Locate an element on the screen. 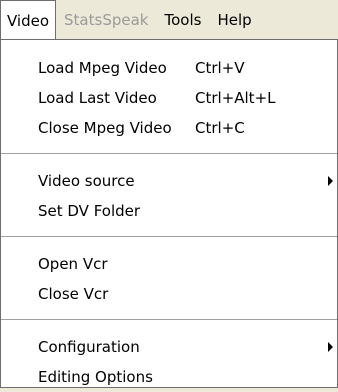 The image size is (338, 392). menu-item-label: Load Last Video is located at coordinates (97, 98).